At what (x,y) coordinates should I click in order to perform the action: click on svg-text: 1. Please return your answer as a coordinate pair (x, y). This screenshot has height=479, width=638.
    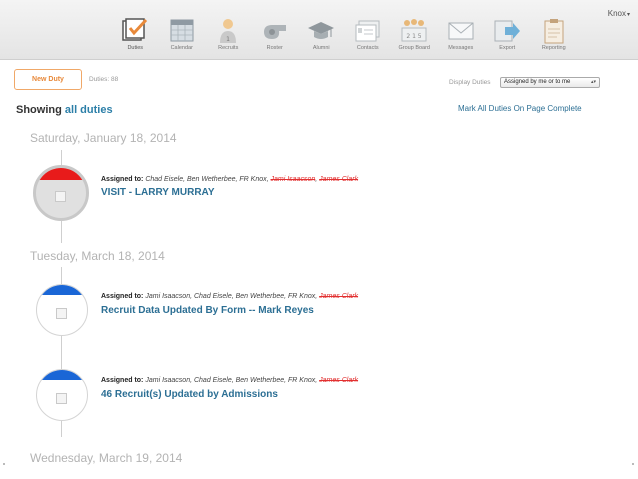
    Looking at the image, I should click on (228, 39).